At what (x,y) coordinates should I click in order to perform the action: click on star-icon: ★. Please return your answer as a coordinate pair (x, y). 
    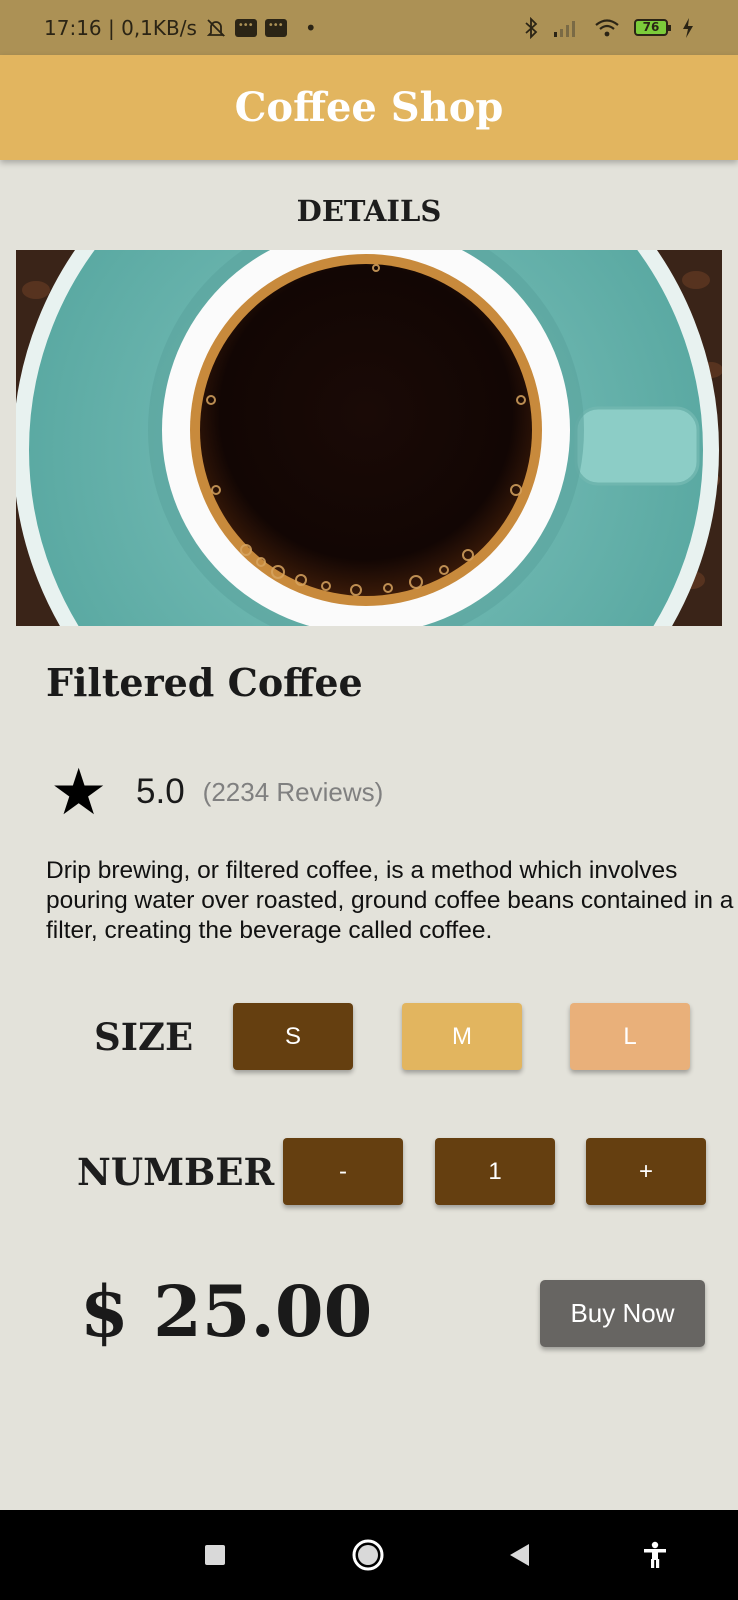
    Looking at the image, I should click on (79, 792).